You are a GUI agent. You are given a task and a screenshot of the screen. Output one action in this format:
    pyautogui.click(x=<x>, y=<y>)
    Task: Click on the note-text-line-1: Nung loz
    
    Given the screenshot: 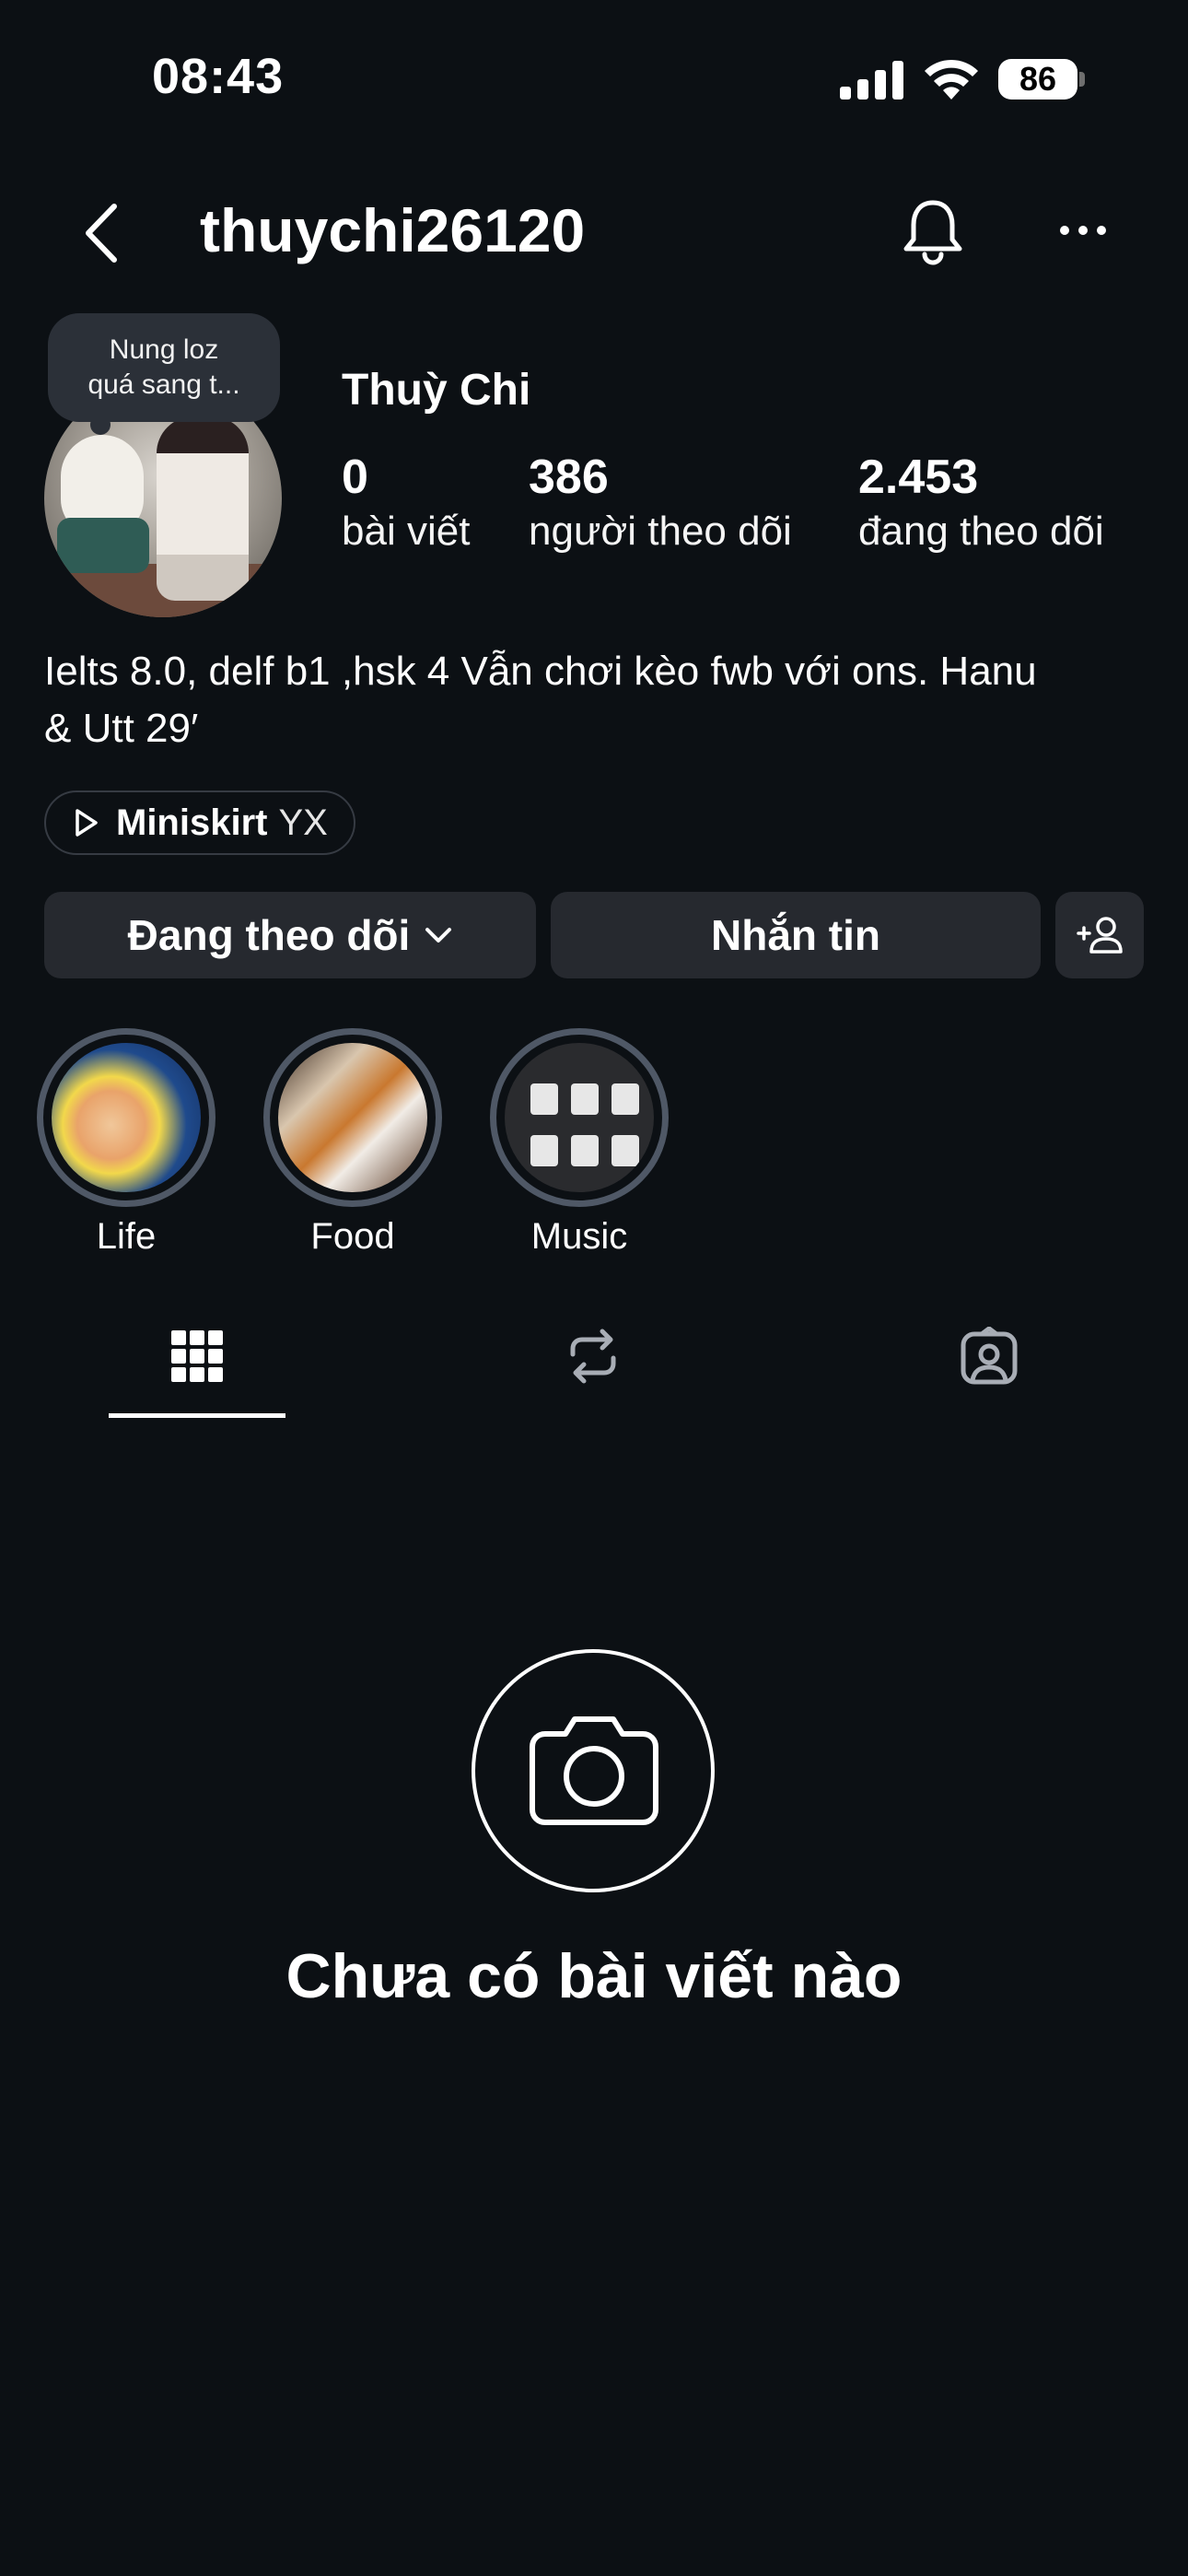 What is the action you would take?
    pyautogui.click(x=164, y=349)
    